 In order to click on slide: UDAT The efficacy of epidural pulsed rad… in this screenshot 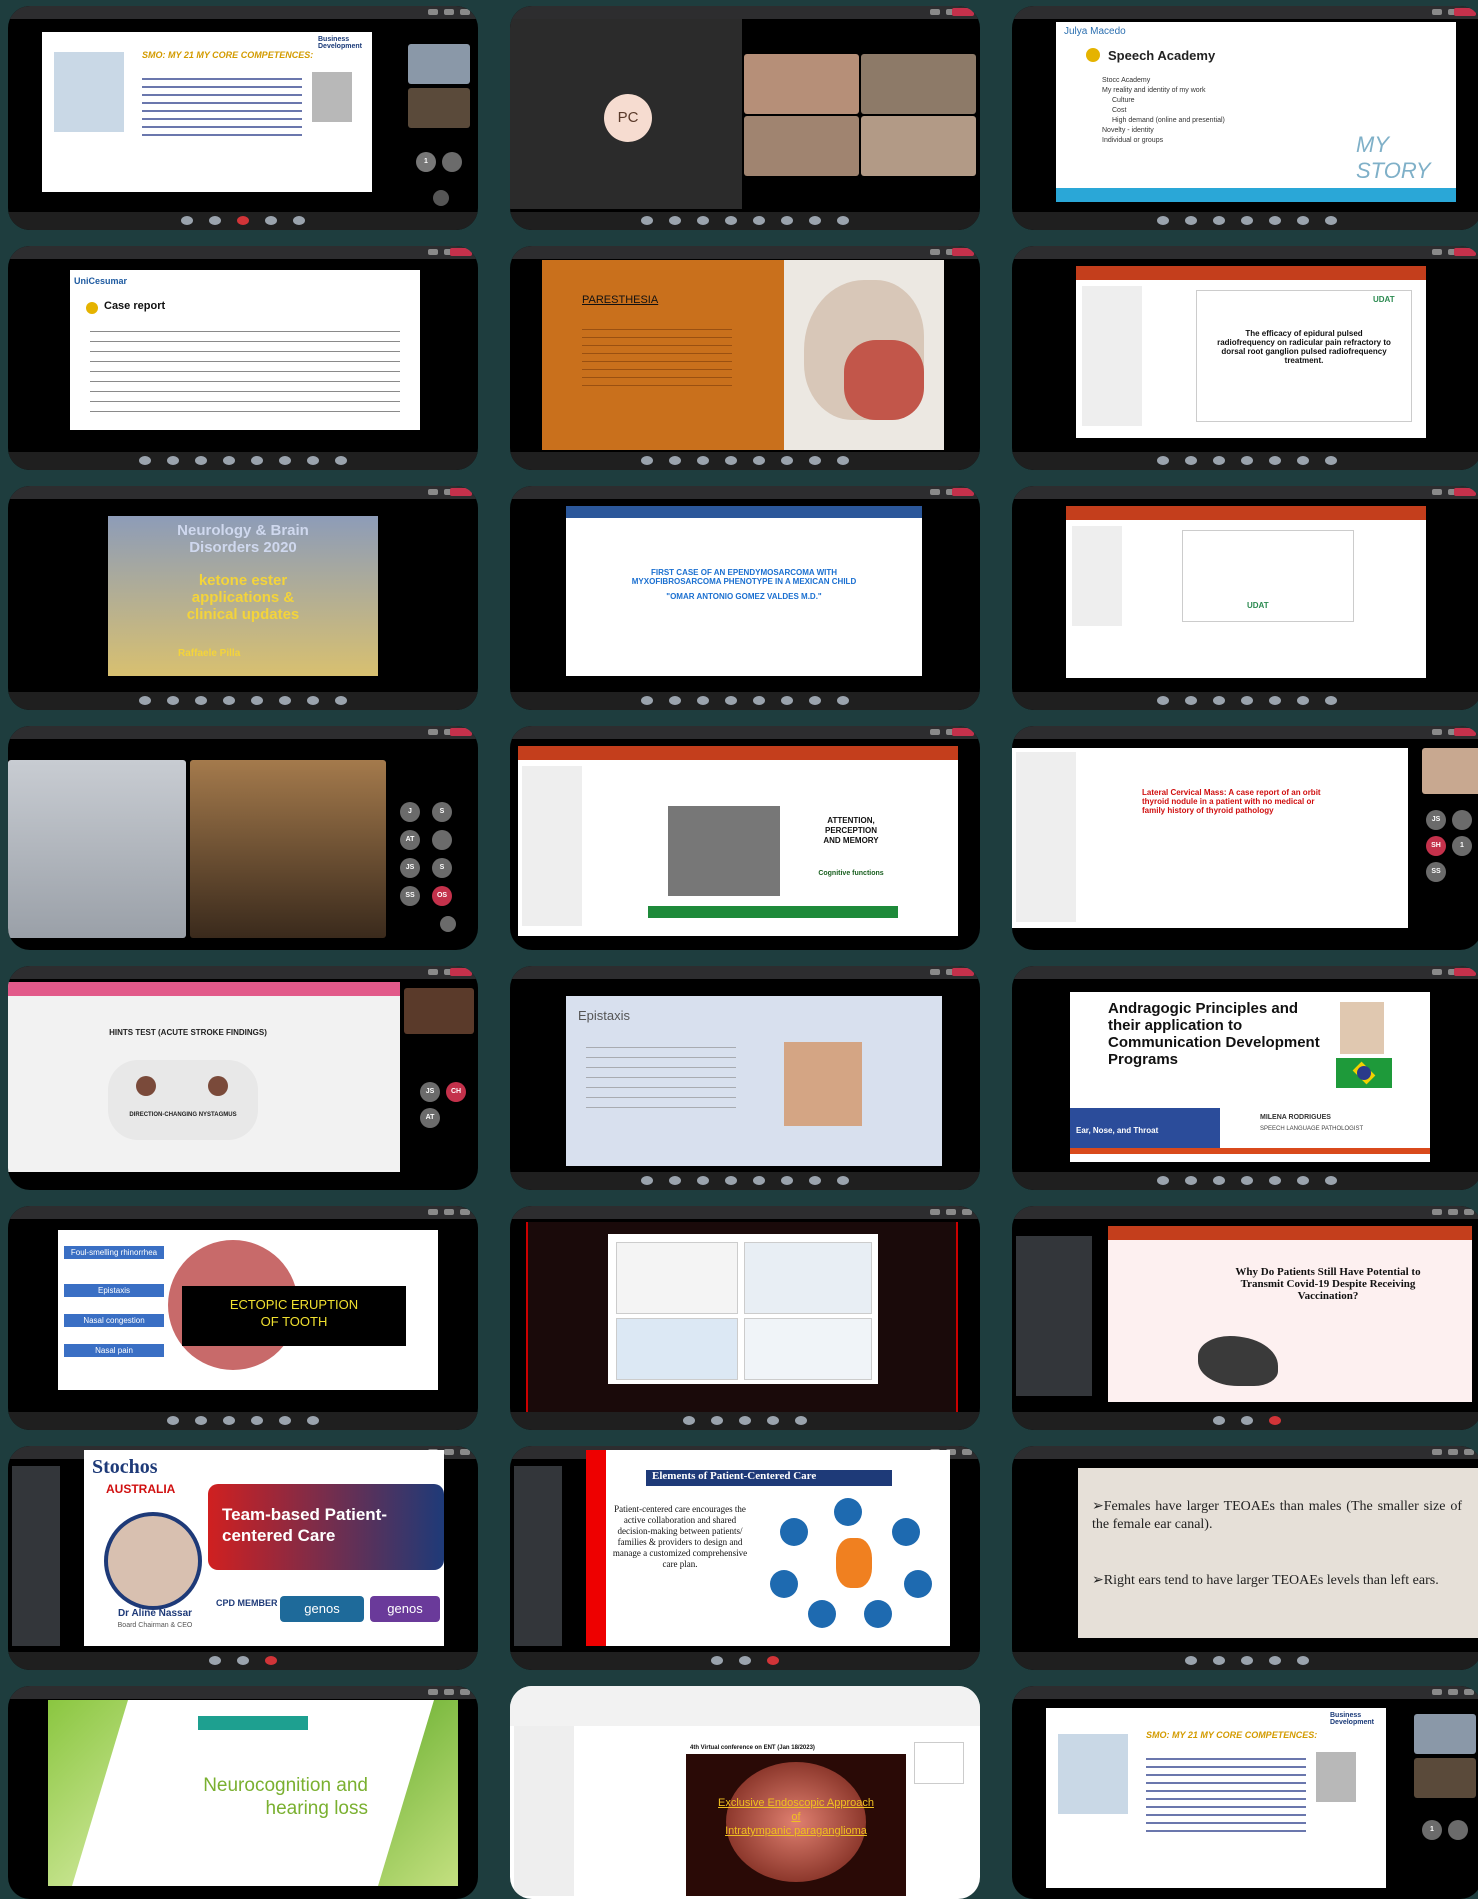, I will do `click(1304, 356)`.